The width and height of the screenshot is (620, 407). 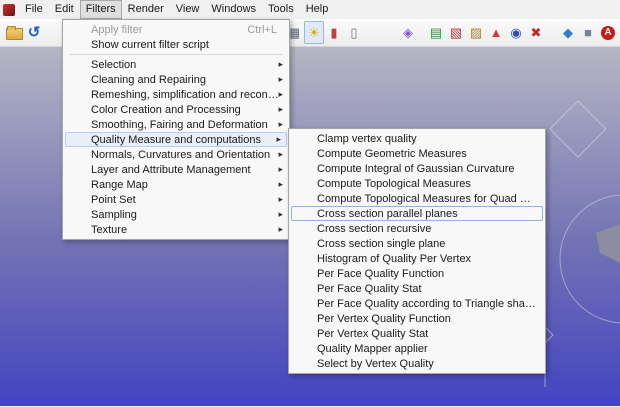 What do you see at coordinates (568, 32) in the screenshot?
I see `align-icon: ◆` at bounding box center [568, 32].